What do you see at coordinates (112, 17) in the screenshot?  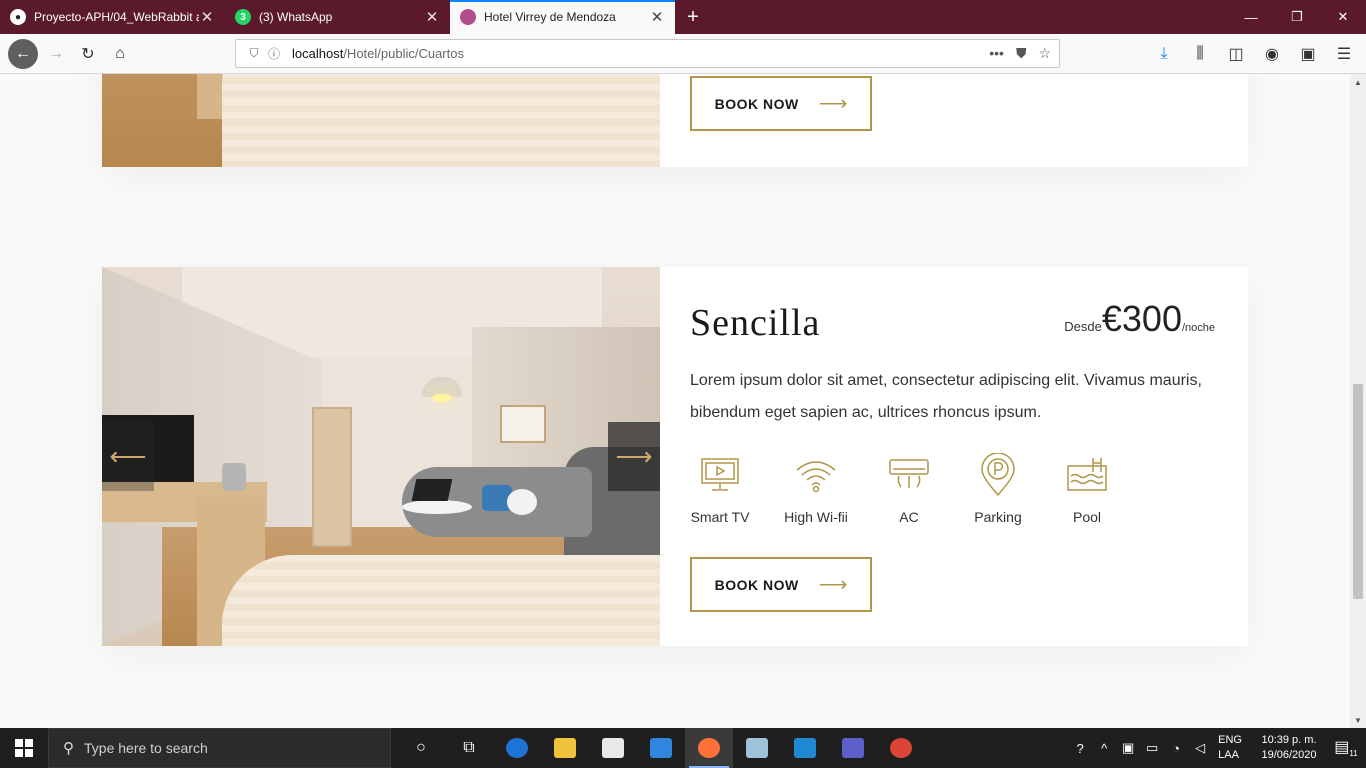 I see `tab-github: ● Proyecto-APH/04_WebRabbit a ✕` at bounding box center [112, 17].